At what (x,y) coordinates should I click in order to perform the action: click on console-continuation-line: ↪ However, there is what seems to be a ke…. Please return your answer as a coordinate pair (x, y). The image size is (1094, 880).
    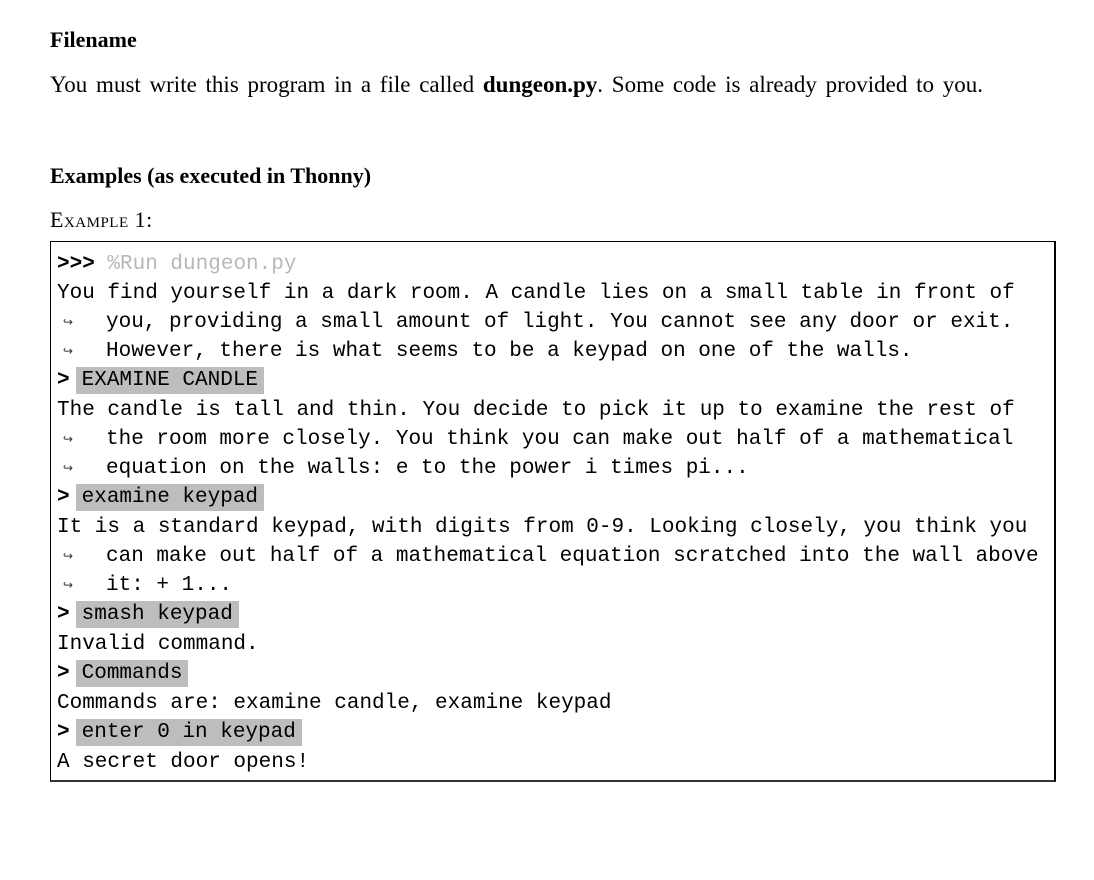
    Looking at the image, I should click on (548, 351).